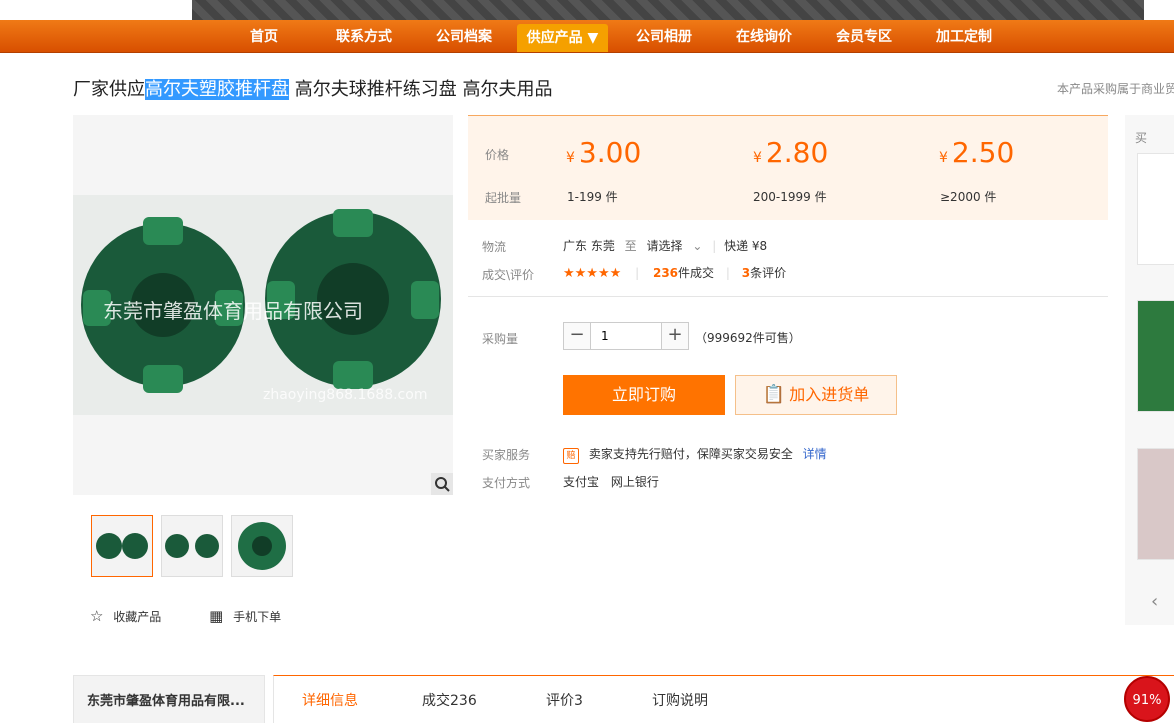  Describe the element at coordinates (696, 273) in the screenshot. I see `deal-suffix: 件成交` at that location.